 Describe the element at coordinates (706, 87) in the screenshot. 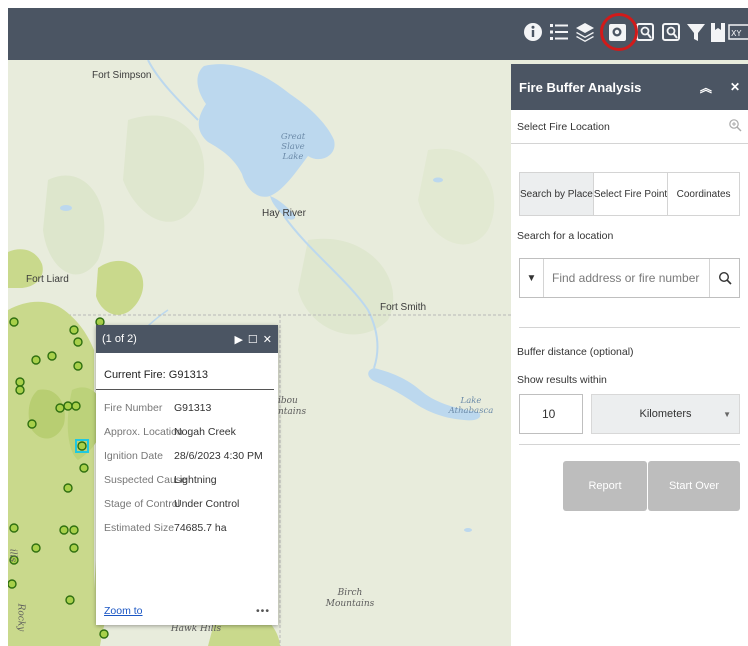

I see `collapse-icon: ︽` at that location.